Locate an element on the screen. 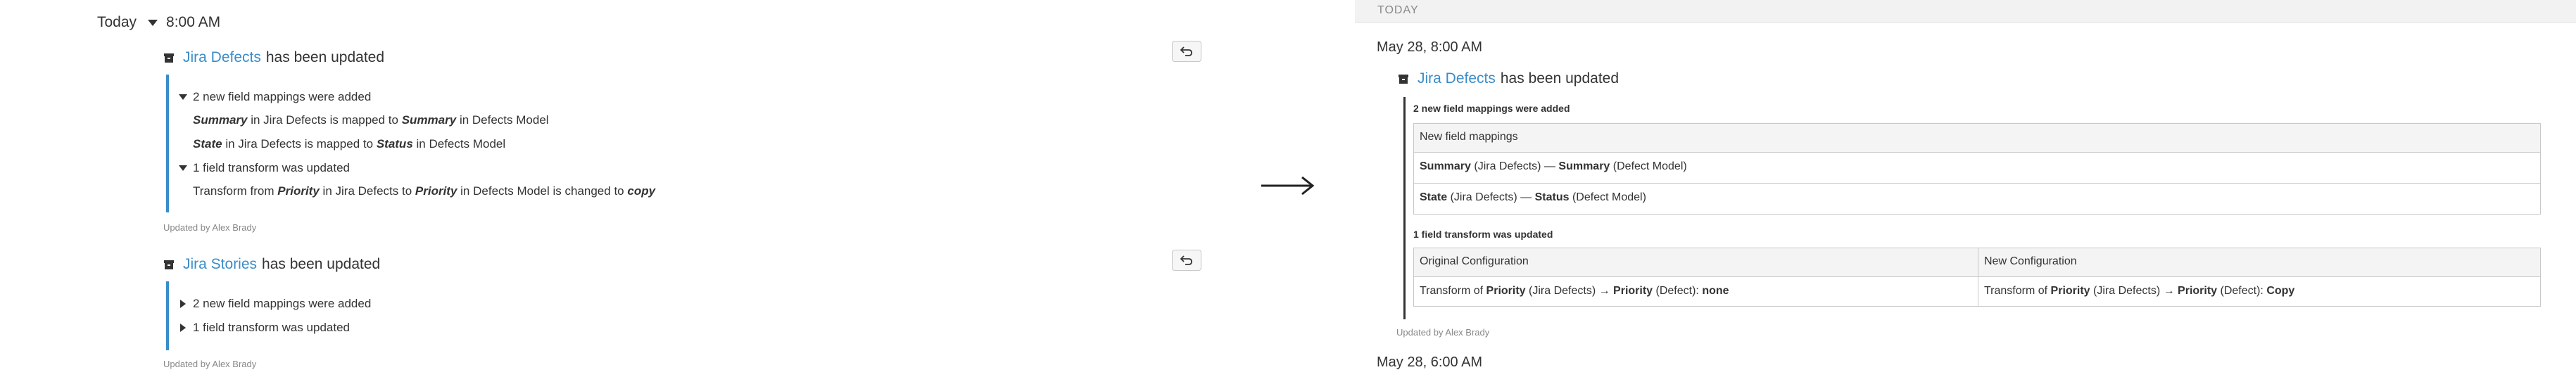 The height and width of the screenshot is (377, 2576). group-day: Today is located at coordinates (117, 22).